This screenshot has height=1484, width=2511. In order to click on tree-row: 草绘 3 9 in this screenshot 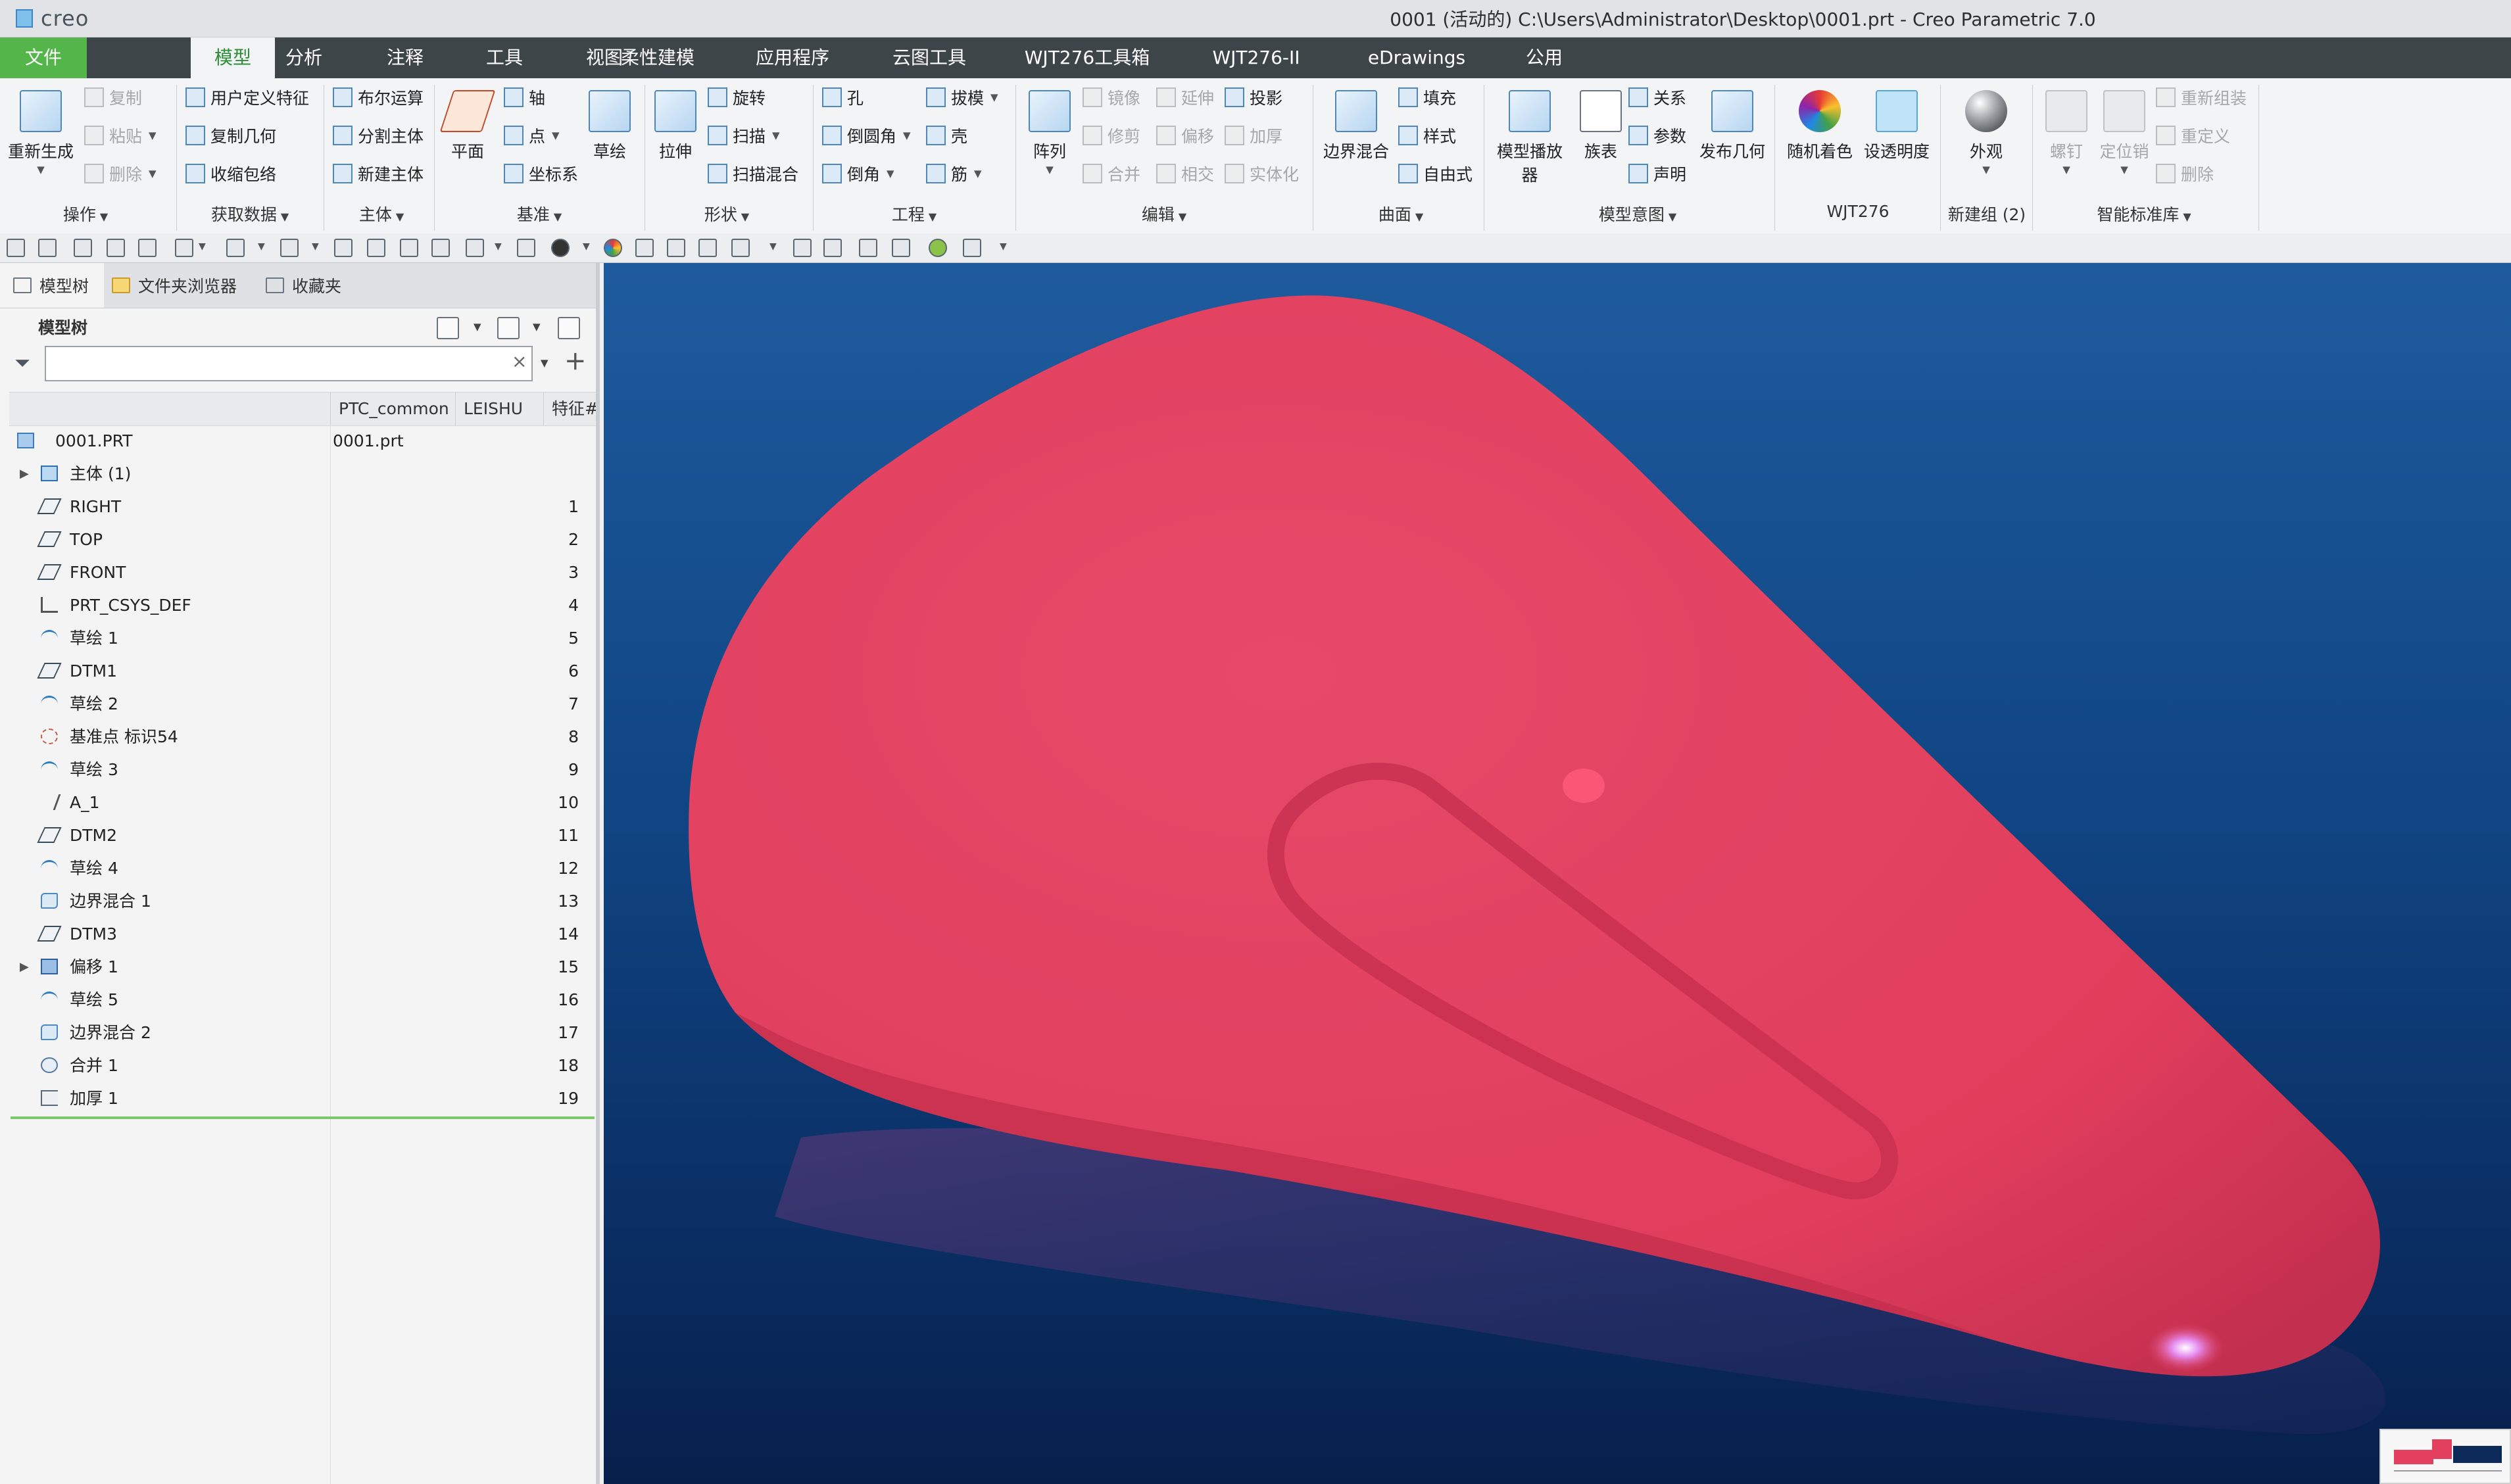, I will do `click(298, 770)`.